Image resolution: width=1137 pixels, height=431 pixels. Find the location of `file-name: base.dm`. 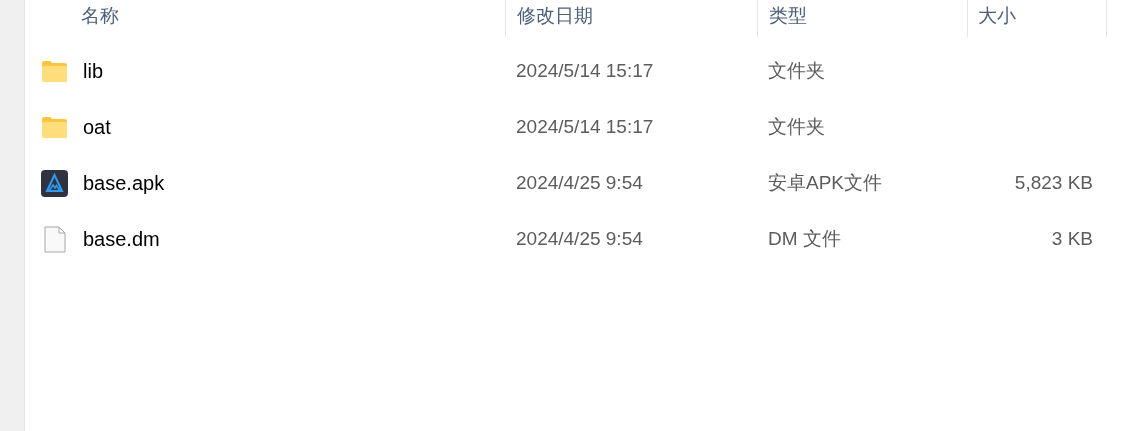

file-name: base.dm is located at coordinates (121, 239).